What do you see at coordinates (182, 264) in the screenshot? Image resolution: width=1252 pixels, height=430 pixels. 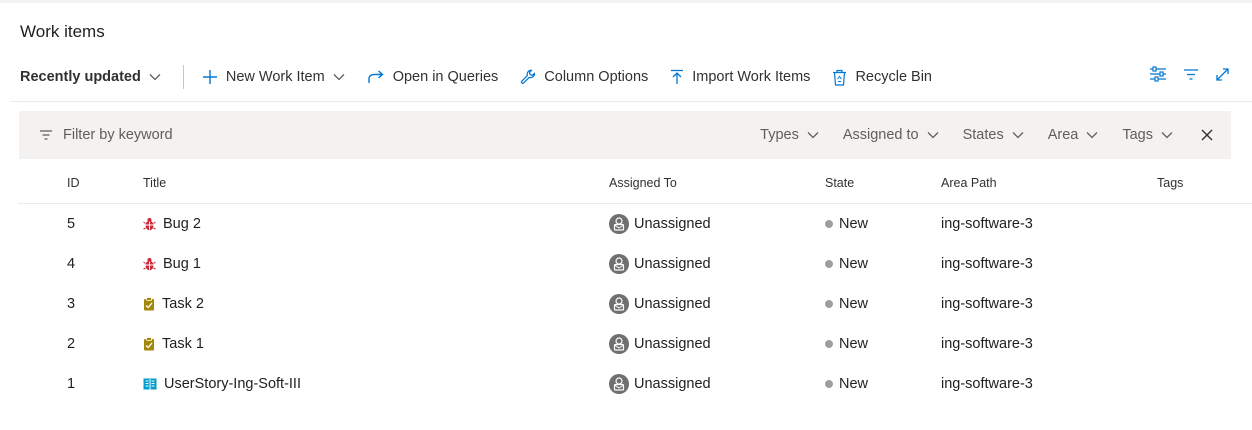 I see `work-item-title: Bug 1` at bounding box center [182, 264].